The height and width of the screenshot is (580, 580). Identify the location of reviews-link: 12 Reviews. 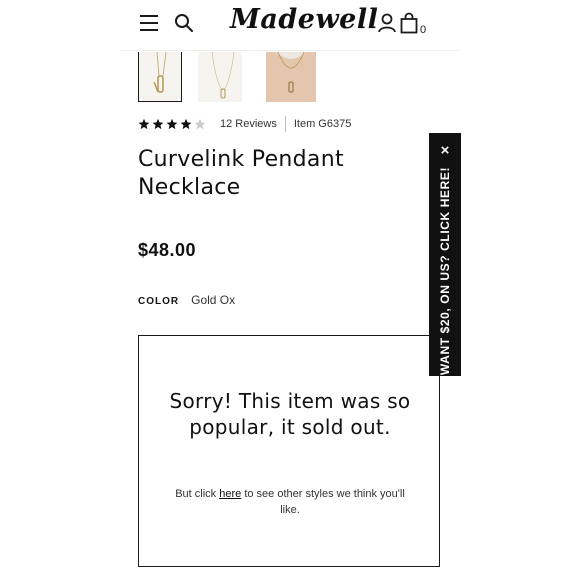
(248, 124).